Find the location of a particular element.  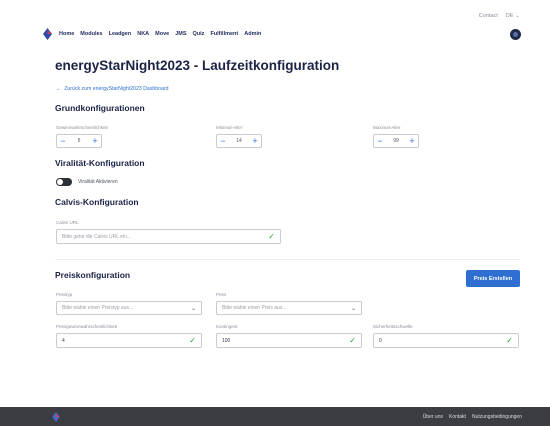

user-avatar-icon is located at coordinates (515, 34).